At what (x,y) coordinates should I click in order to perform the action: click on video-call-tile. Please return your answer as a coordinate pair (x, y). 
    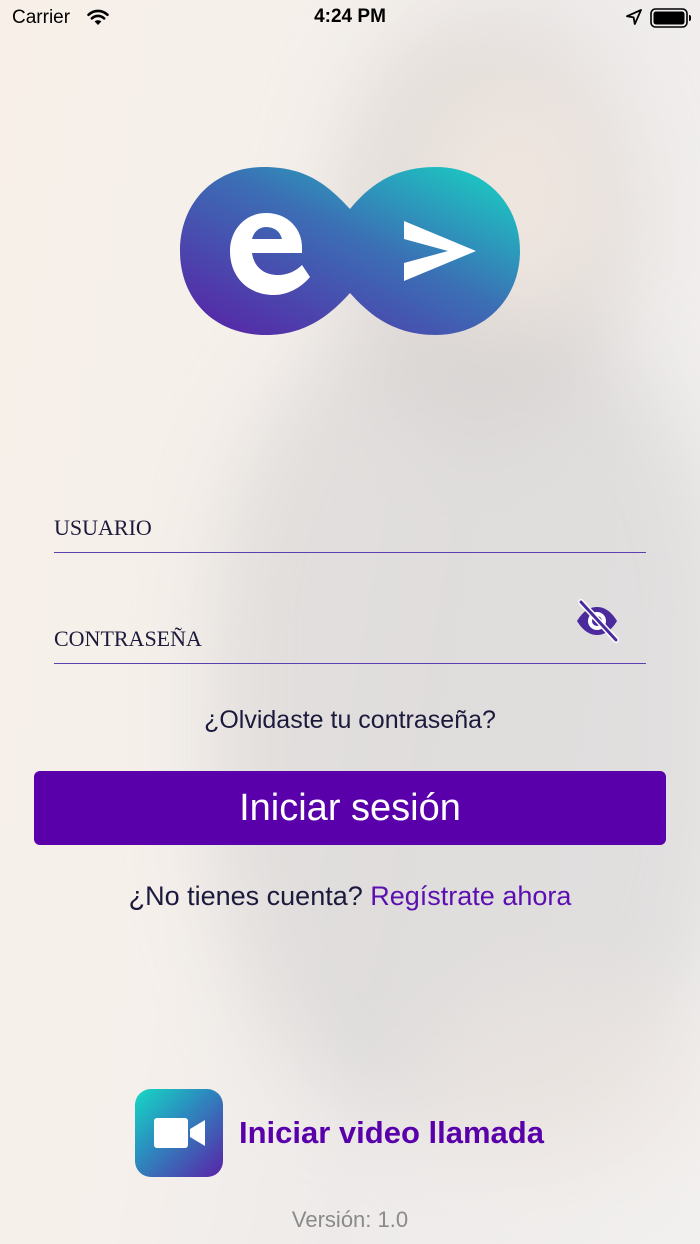
    Looking at the image, I should click on (179, 1133).